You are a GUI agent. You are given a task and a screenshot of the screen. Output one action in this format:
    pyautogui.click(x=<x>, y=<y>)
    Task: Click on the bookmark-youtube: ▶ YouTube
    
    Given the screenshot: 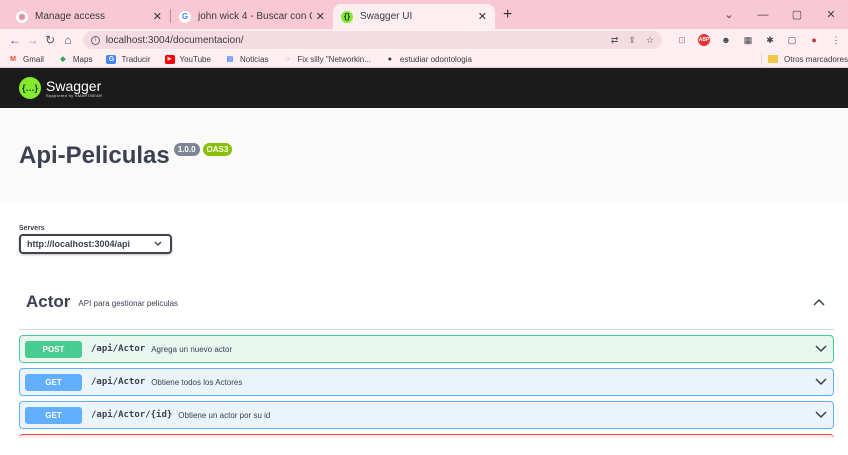 What is the action you would take?
    pyautogui.click(x=187, y=59)
    